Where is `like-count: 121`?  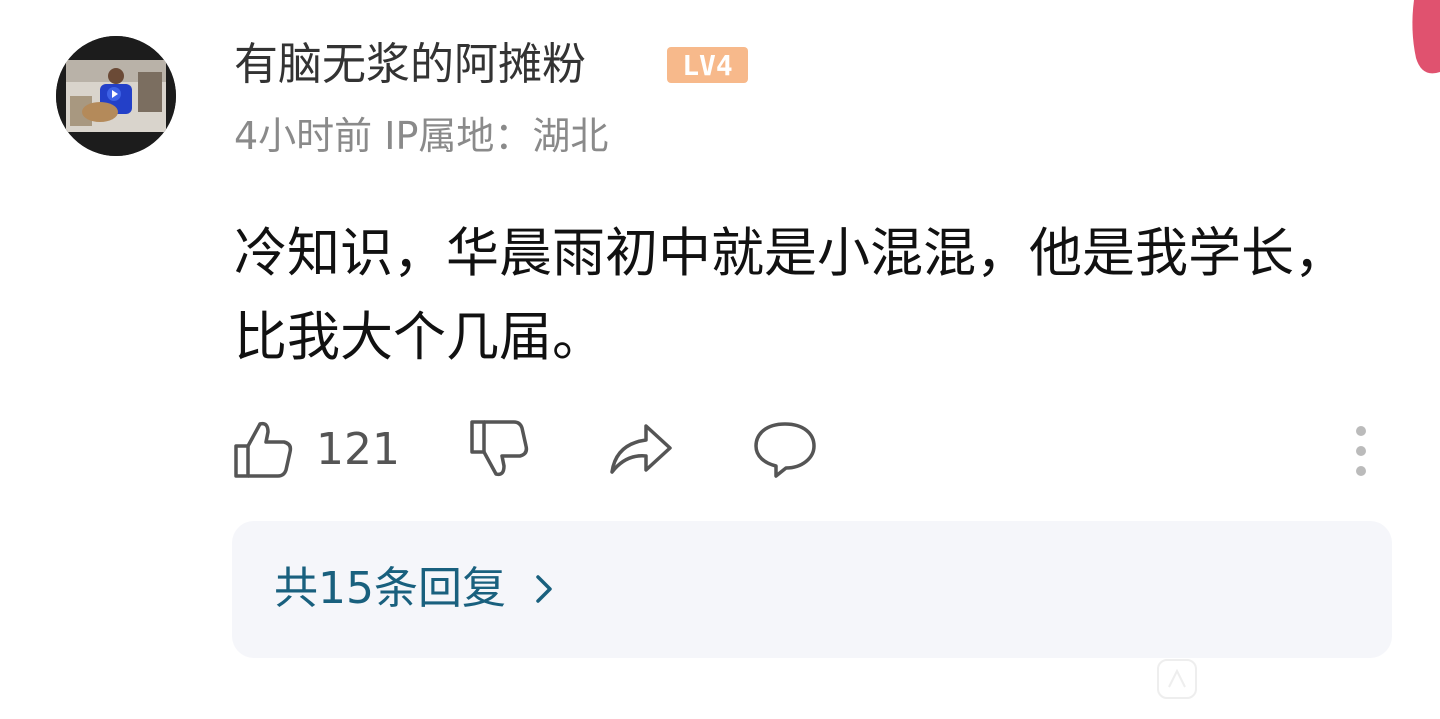 like-count: 121 is located at coordinates (358, 449).